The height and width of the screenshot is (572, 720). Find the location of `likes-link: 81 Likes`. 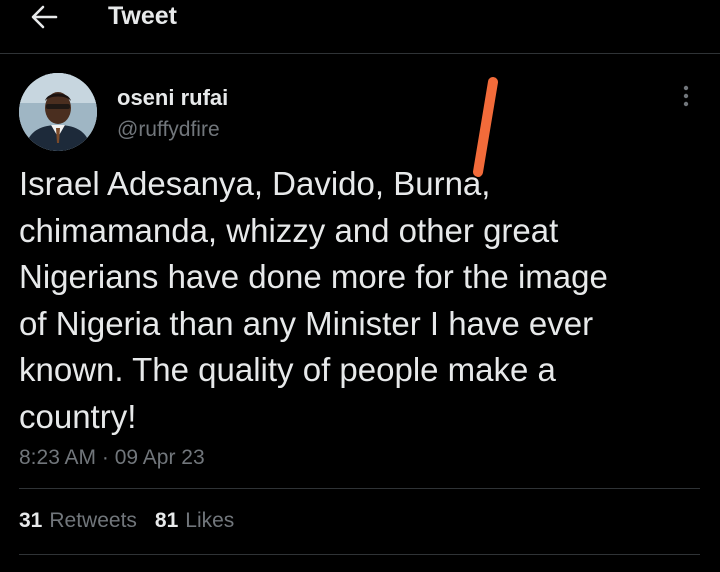

likes-link: 81 Likes is located at coordinates (194, 521).